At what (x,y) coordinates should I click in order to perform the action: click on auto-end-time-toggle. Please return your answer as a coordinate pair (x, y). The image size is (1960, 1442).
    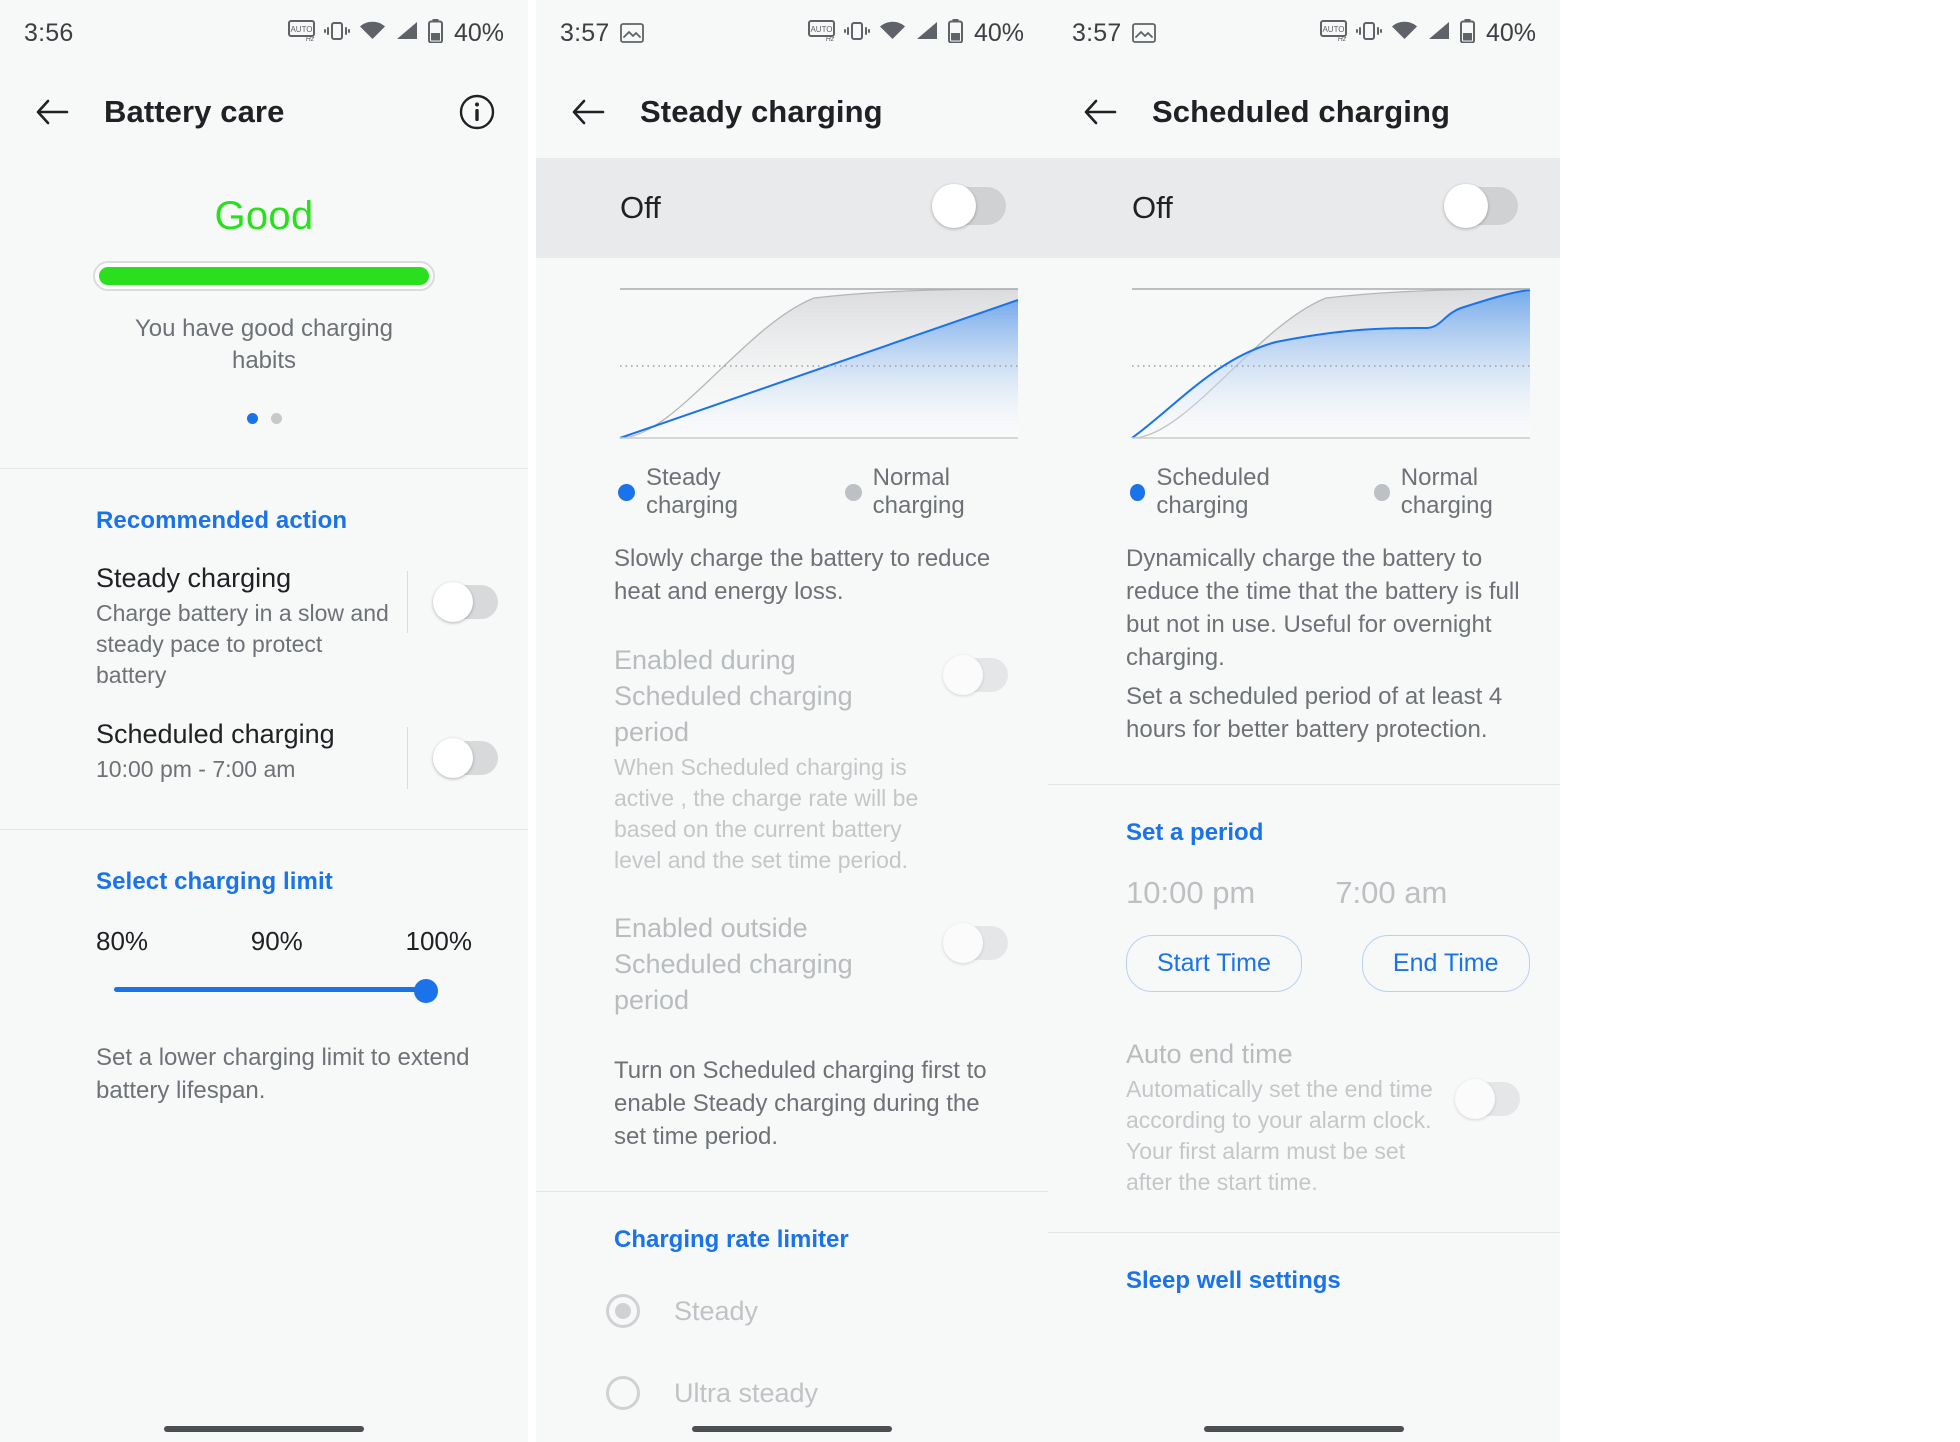
    Looking at the image, I should click on (1487, 1099).